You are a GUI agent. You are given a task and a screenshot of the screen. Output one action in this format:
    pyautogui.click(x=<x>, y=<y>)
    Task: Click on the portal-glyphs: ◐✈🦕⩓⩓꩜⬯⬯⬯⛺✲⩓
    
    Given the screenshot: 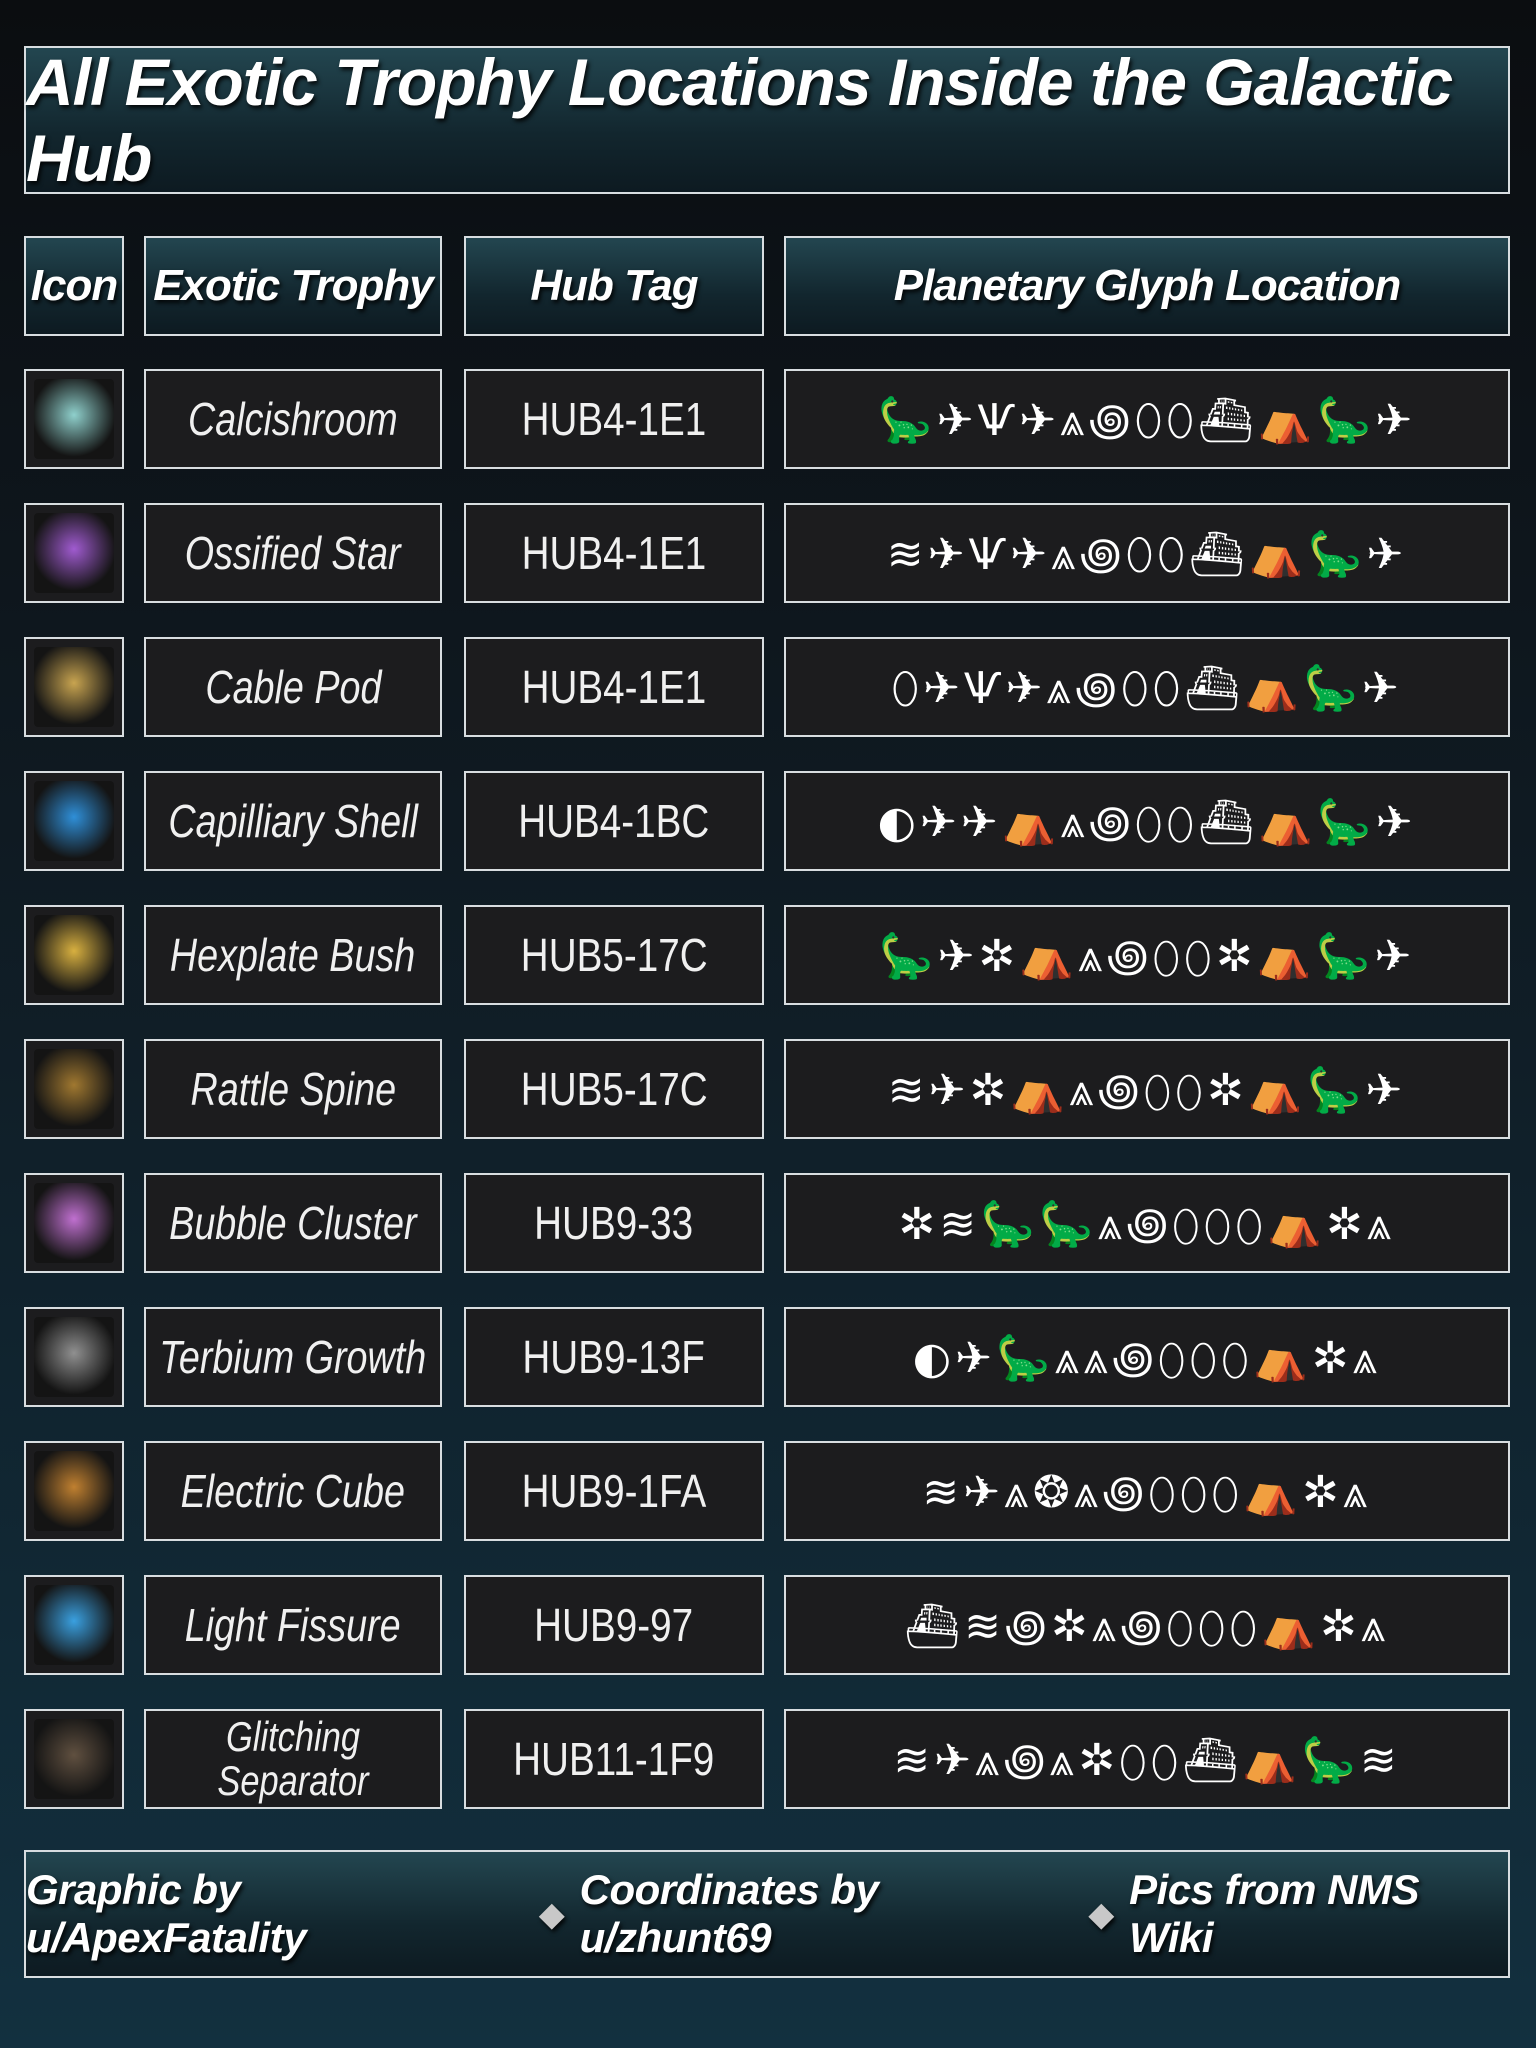 What is the action you would take?
    pyautogui.click(x=1147, y=1358)
    